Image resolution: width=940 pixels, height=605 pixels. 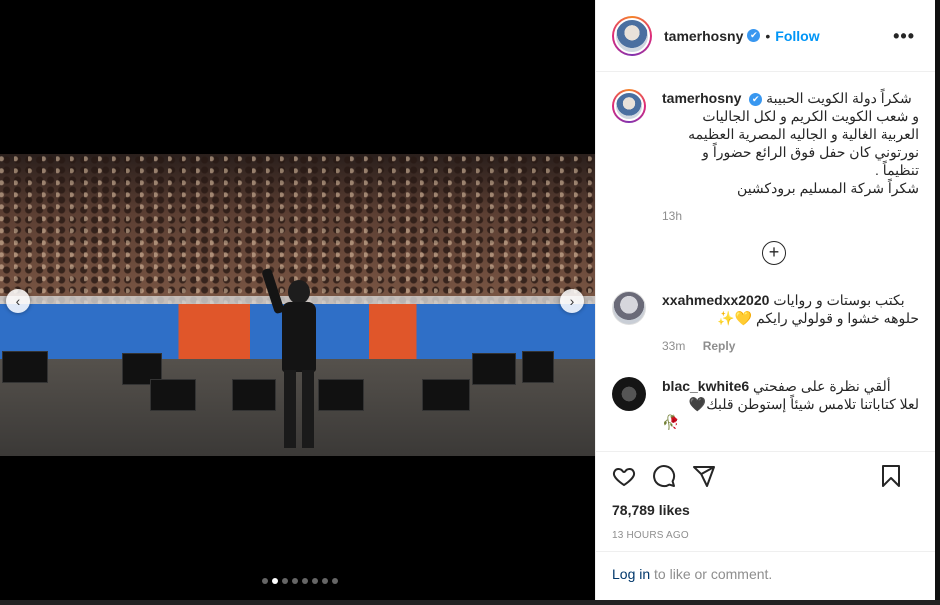 I want to click on caption-time: 13h, so click(x=672, y=216).